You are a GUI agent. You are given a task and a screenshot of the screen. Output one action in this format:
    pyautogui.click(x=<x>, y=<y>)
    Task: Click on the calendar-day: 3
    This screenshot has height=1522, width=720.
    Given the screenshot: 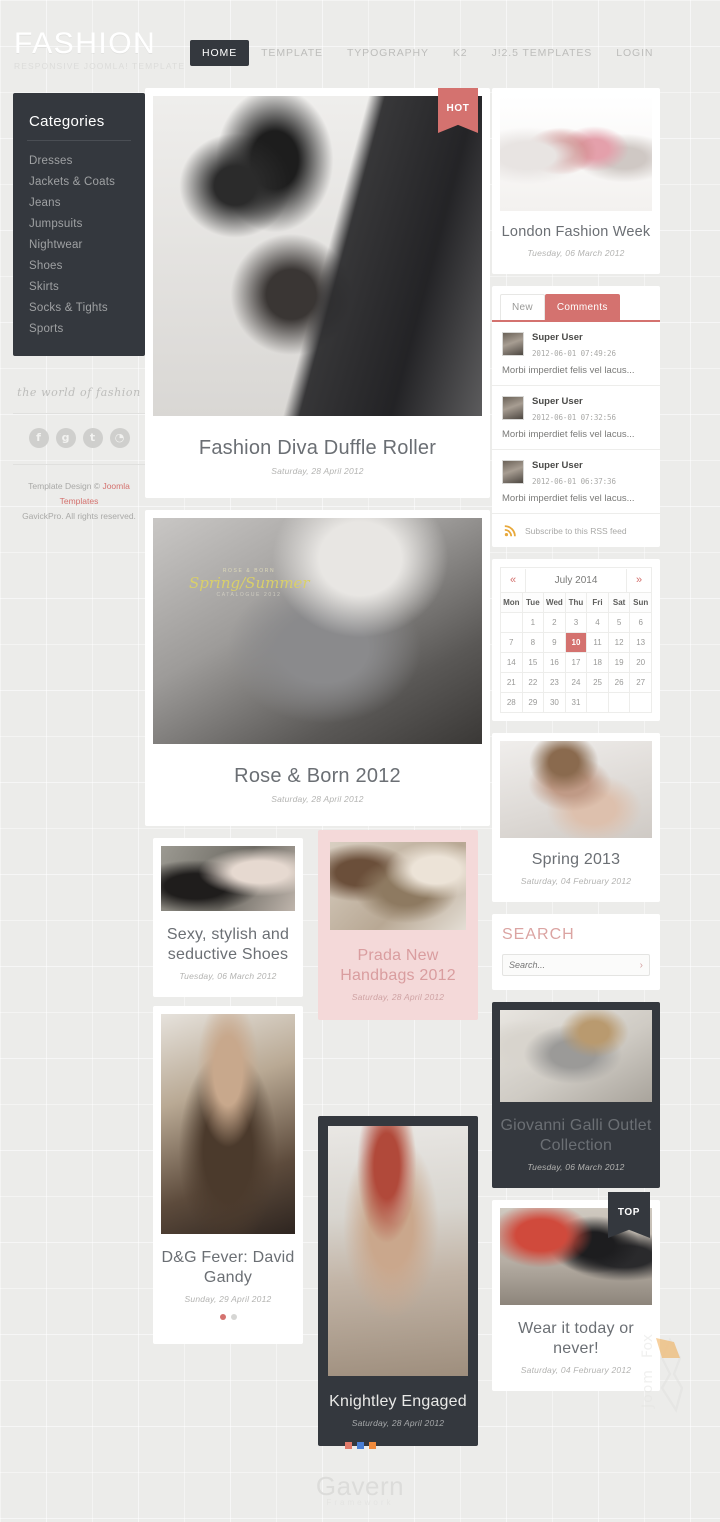 What is the action you would take?
    pyautogui.click(x=576, y=622)
    